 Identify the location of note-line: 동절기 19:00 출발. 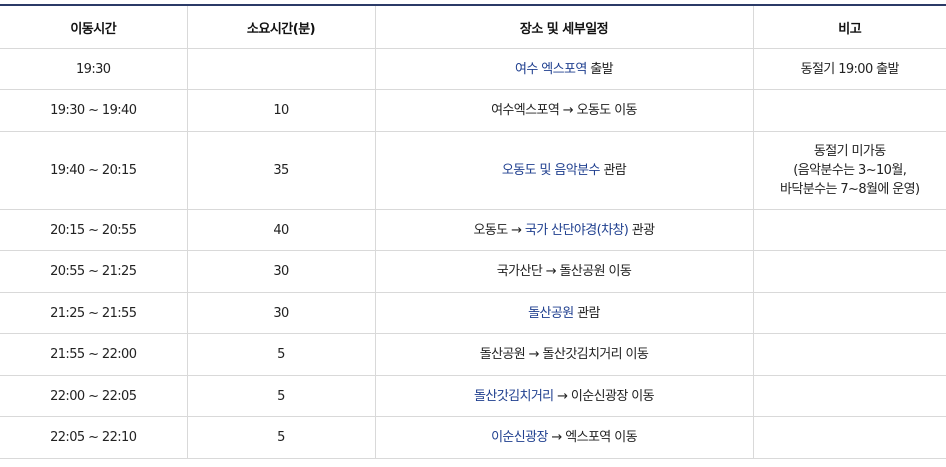
(850, 69).